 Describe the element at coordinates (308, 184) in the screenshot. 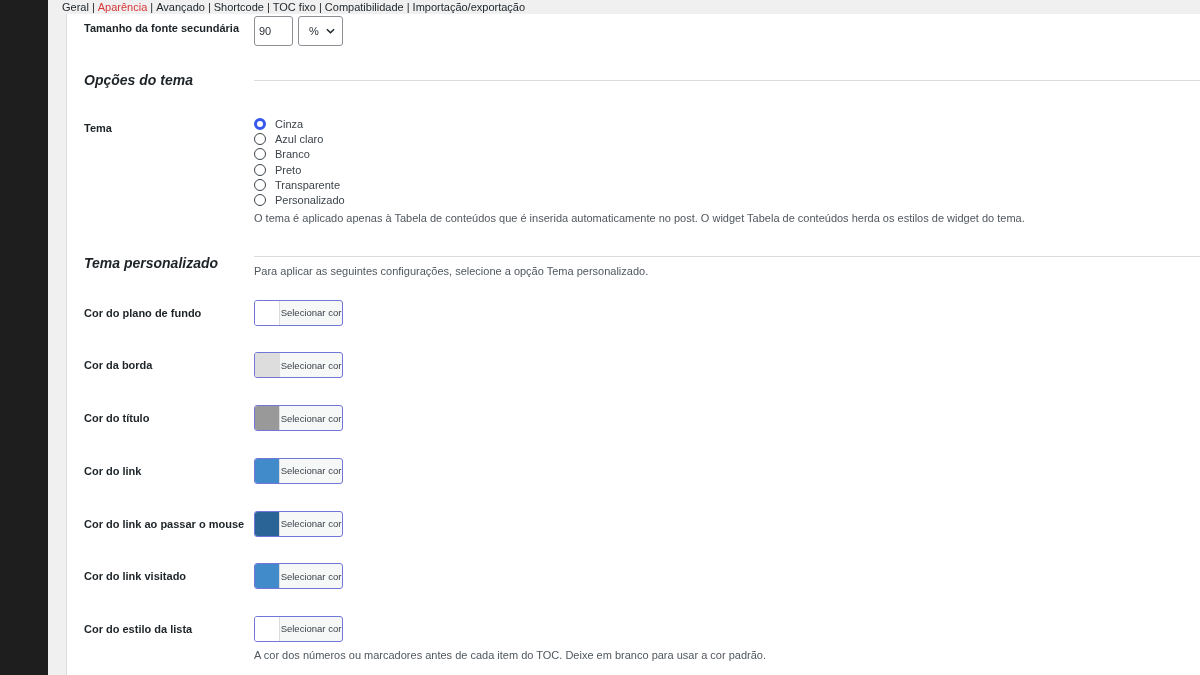

I see `radio-label: Transparente` at that location.